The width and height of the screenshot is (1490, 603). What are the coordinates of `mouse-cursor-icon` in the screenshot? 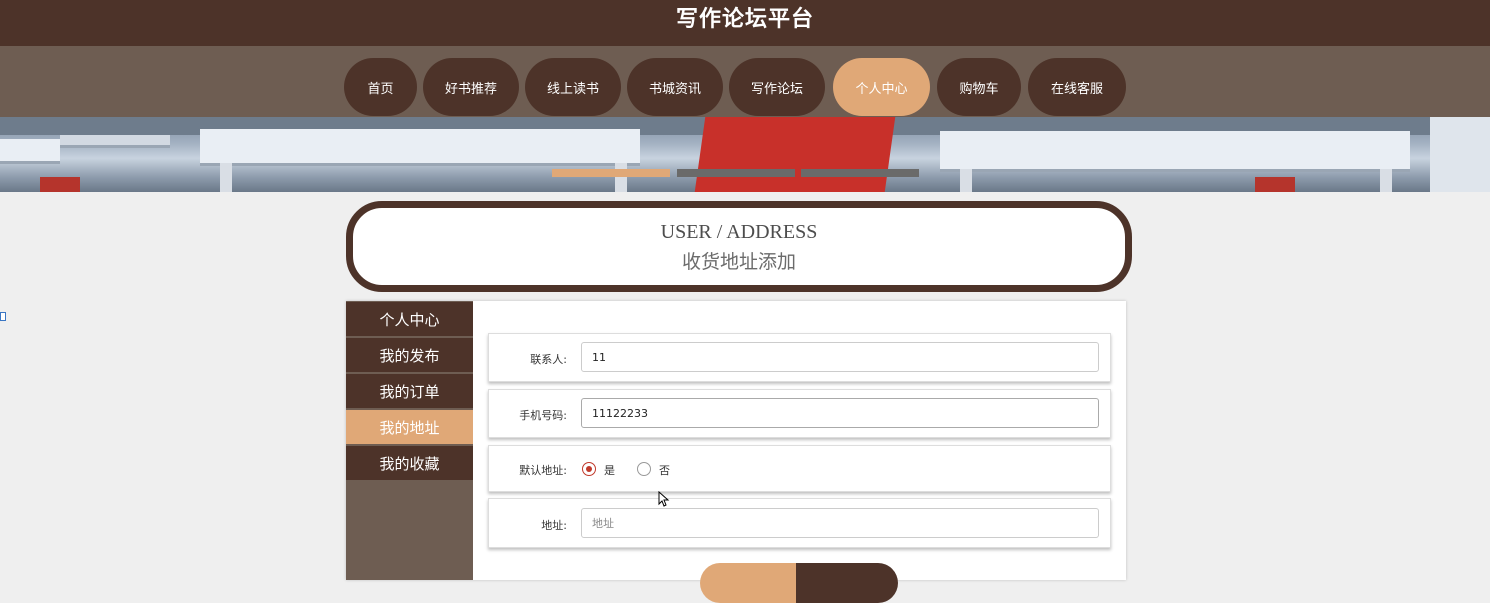 It's located at (664, 499).